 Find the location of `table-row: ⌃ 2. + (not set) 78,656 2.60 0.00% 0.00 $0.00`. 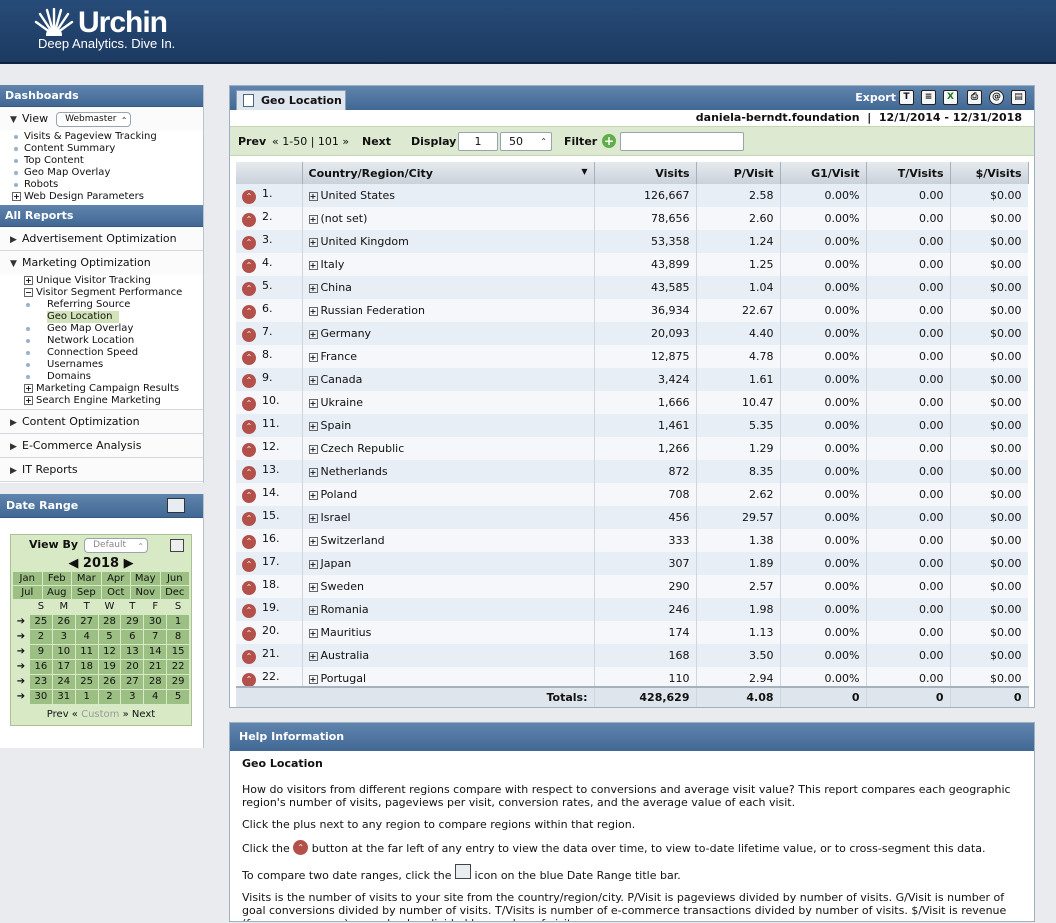

table-row: ⌃ 2. + (not set) 78,656 2.60 0.00% 0.00 $0.00 is located at coordinates (632, 218).